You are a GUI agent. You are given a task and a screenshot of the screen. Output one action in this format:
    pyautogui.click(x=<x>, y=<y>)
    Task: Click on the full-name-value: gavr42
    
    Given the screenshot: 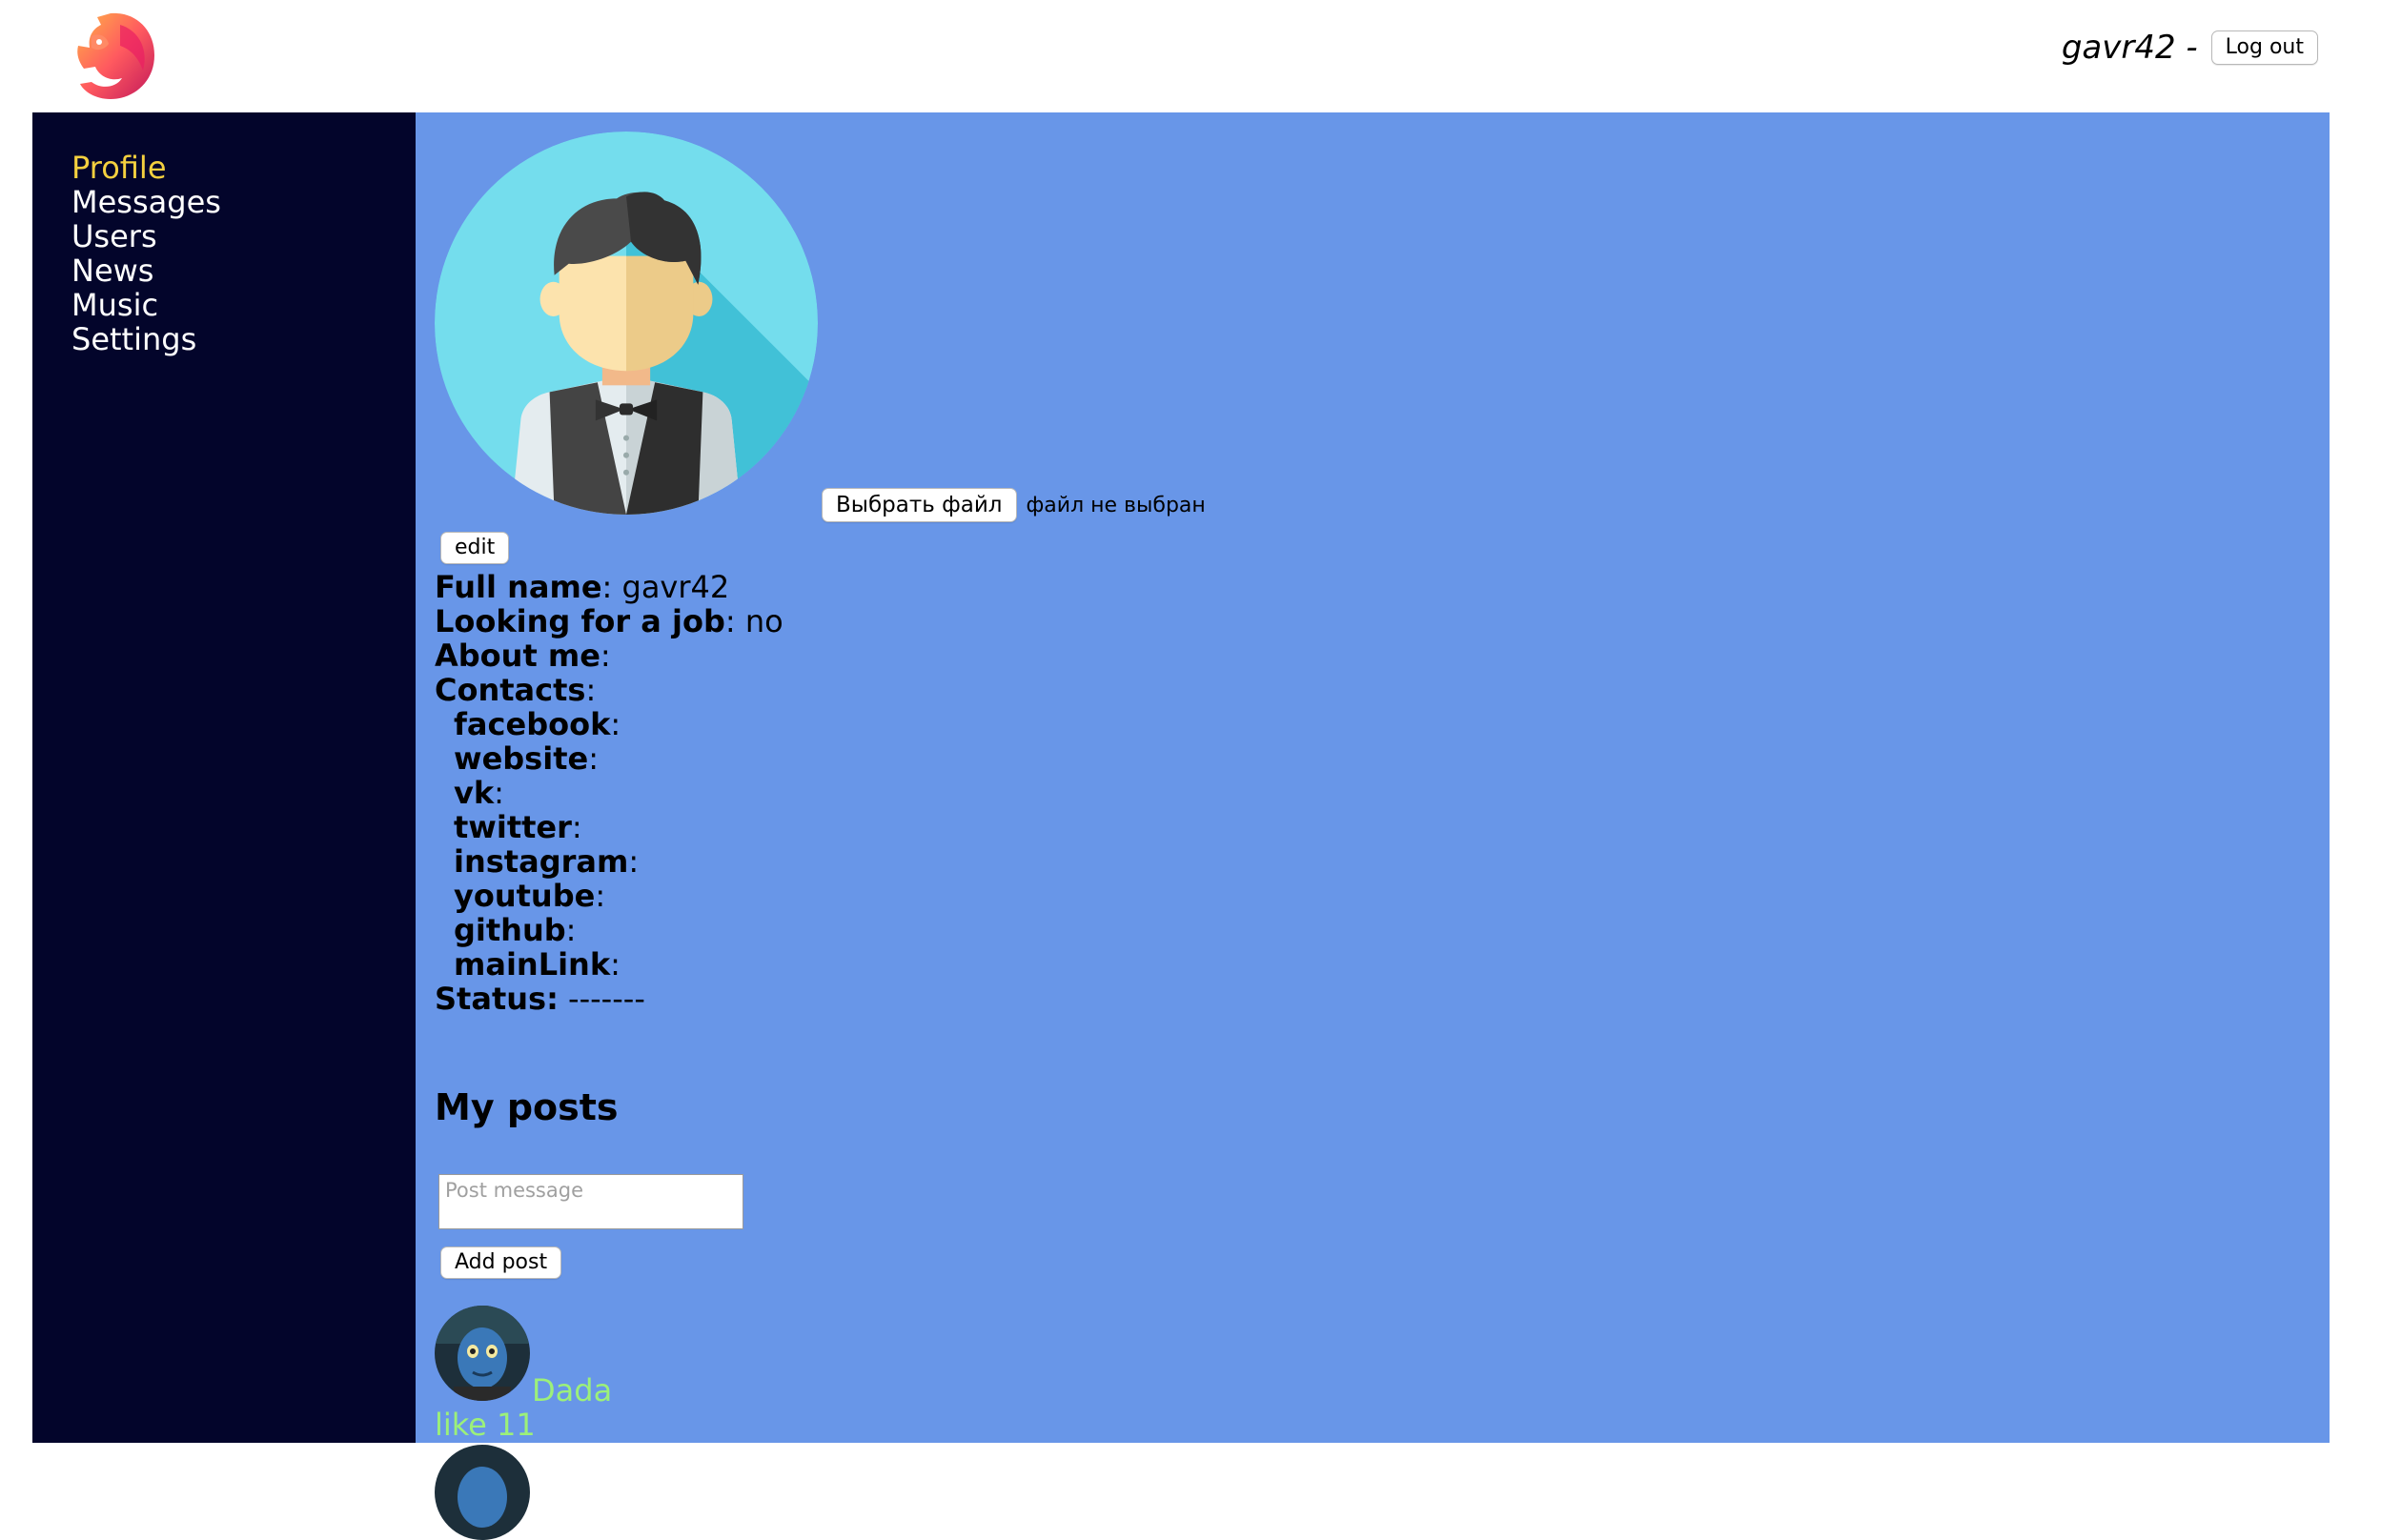 What is the action you would take?
    pyautogui.click(x=675, y=587)
    